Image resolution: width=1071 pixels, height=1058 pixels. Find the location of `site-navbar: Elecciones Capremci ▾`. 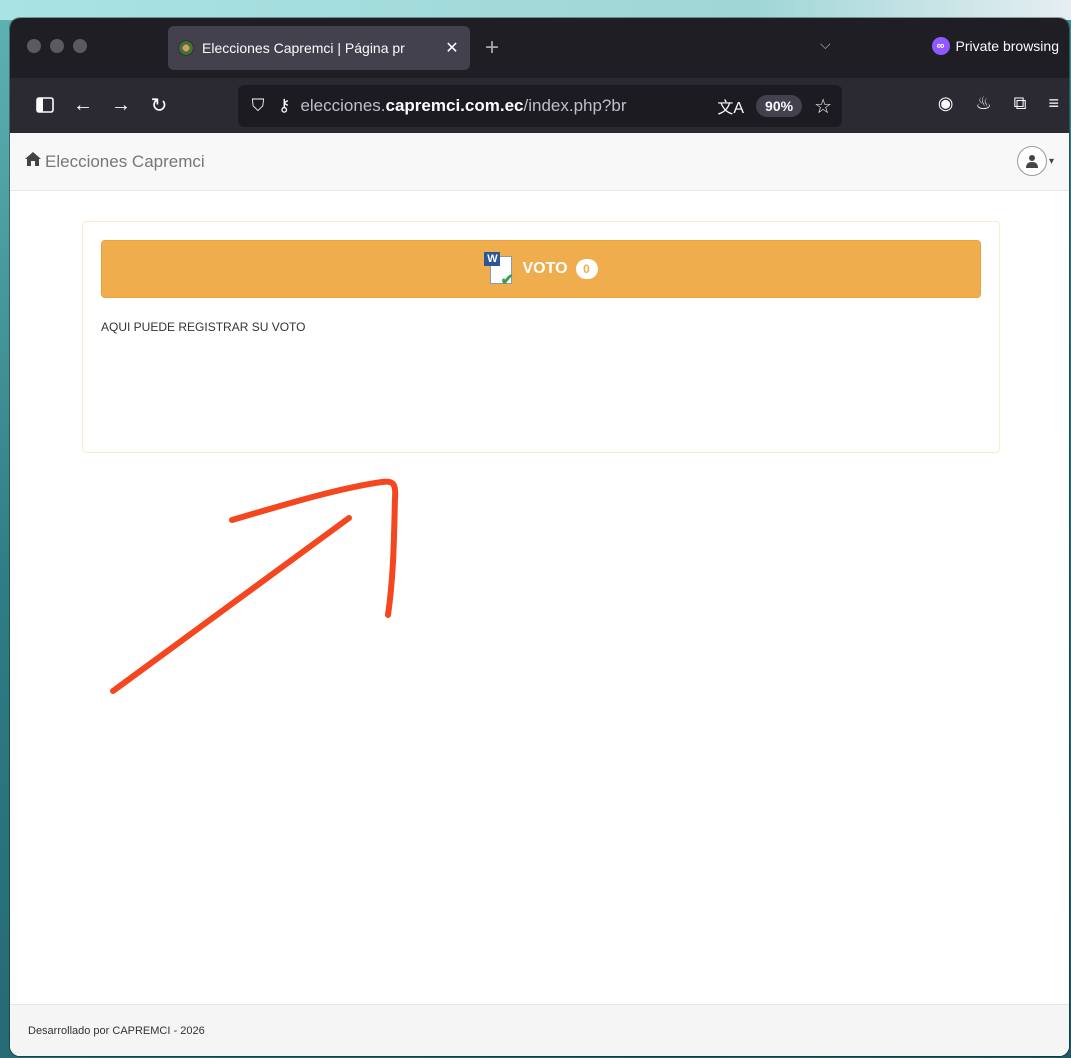

site-navbar: Elecciones Capremci ▾ is located at coordinates (539, 162).